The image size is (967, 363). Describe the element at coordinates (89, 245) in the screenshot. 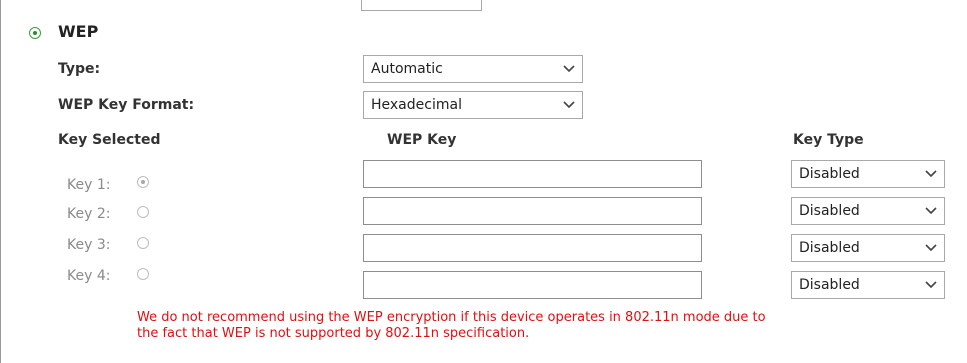

I see `key-3-label: Key 3:` at that location.